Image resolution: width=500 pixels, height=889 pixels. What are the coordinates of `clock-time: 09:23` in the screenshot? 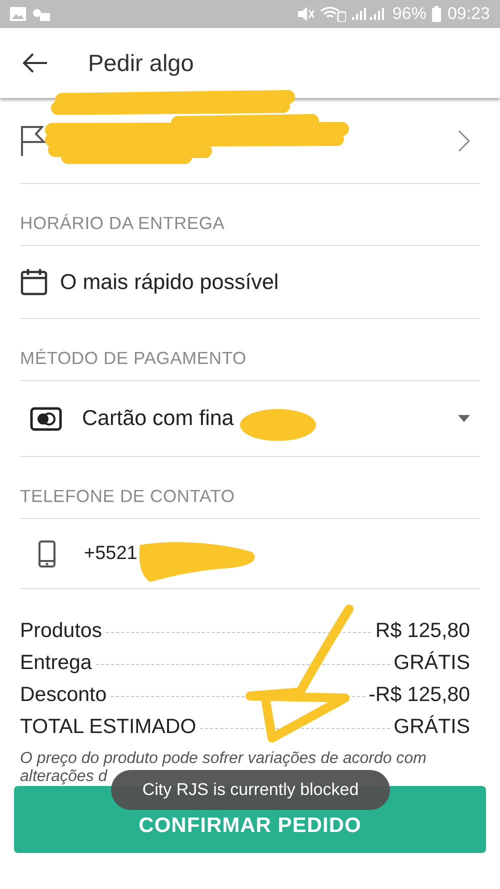 It's located at (468, 14).